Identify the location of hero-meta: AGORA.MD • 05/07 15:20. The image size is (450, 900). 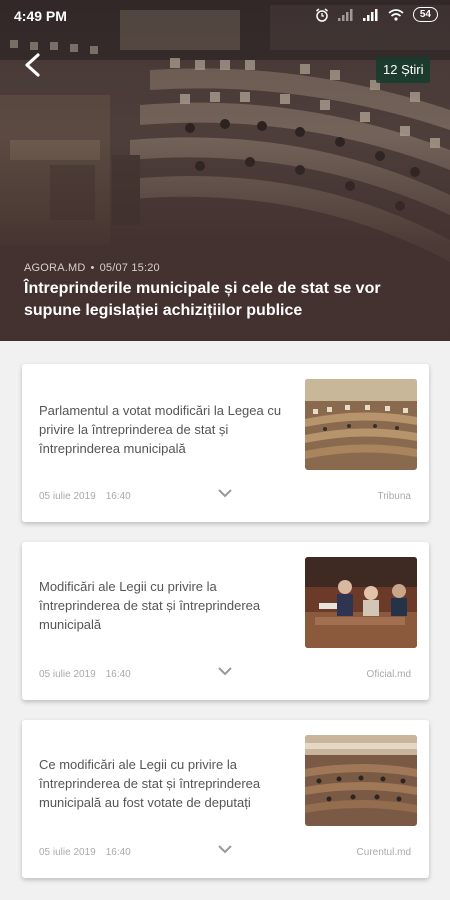
(92, 268).